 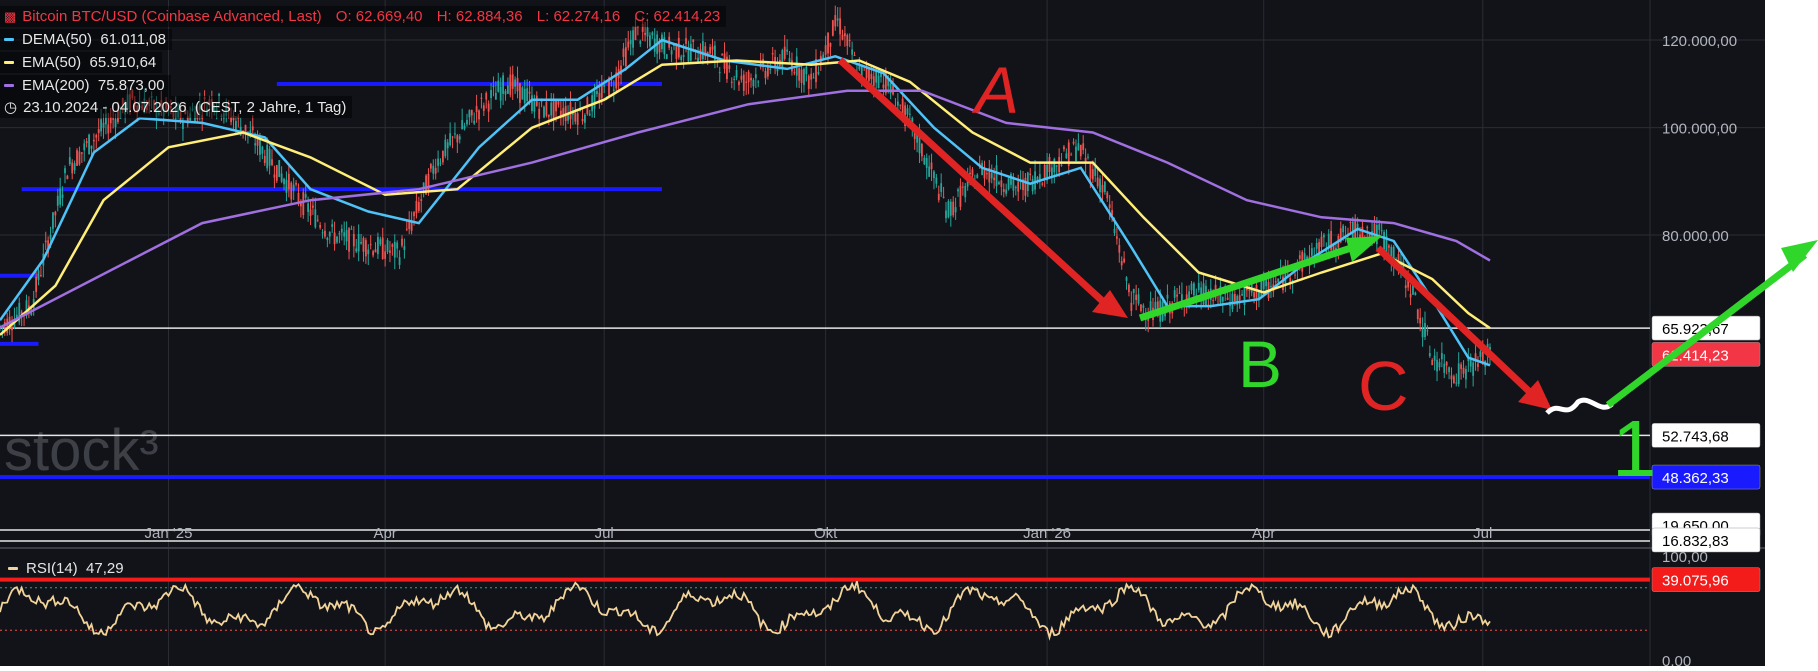 I want to click on rsi-legend: RSI(14) 47,29, so click(x=66, y=568).